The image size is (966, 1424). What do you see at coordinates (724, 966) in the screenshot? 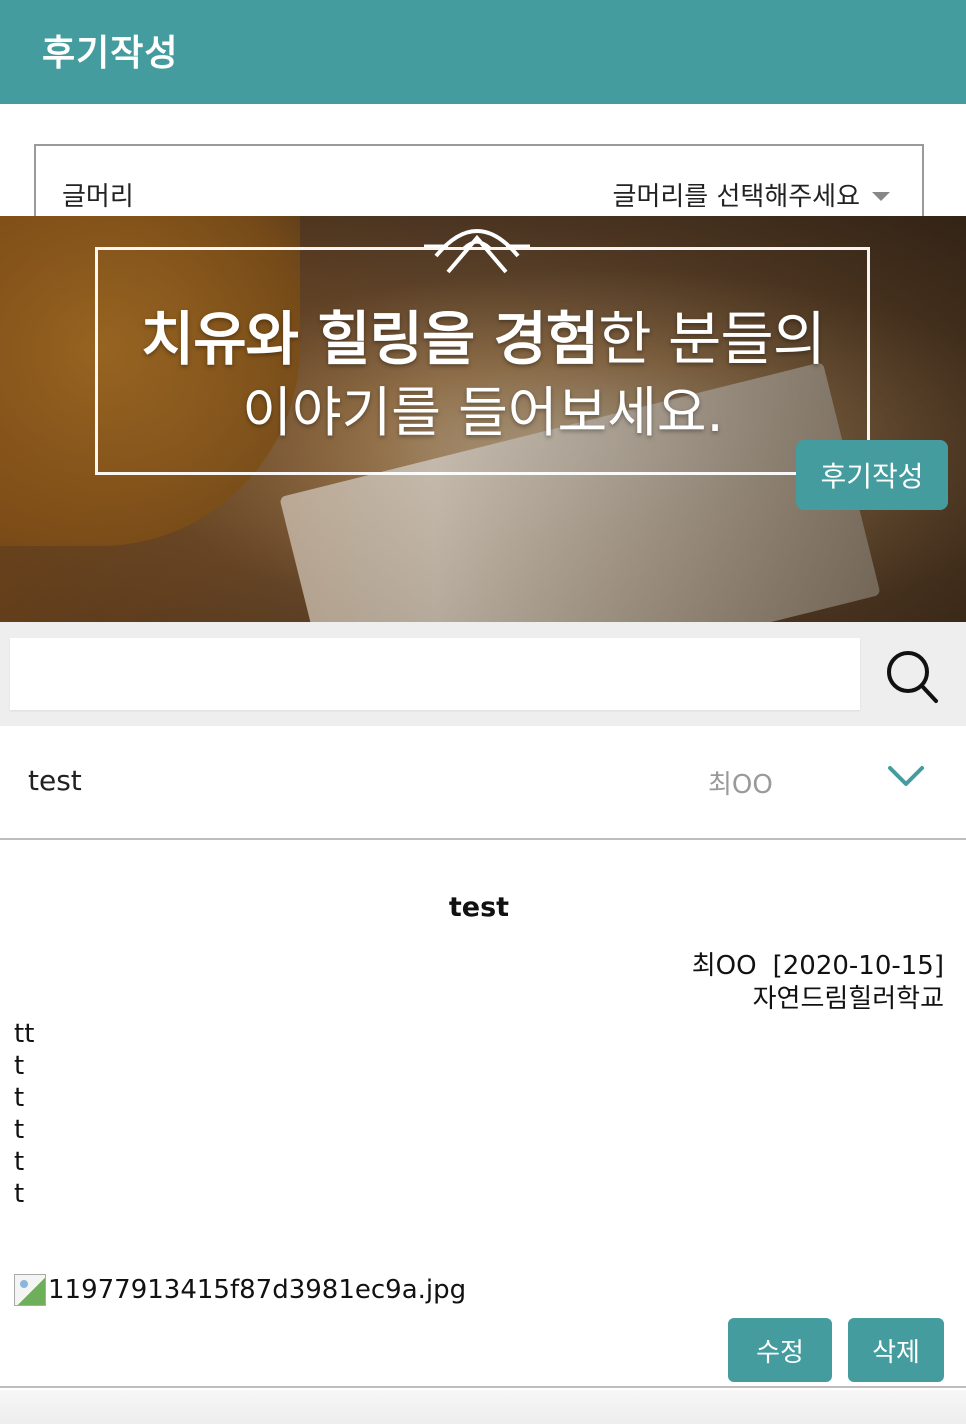
I see `detail-author: 최OO` at bounding box center [724, 966].